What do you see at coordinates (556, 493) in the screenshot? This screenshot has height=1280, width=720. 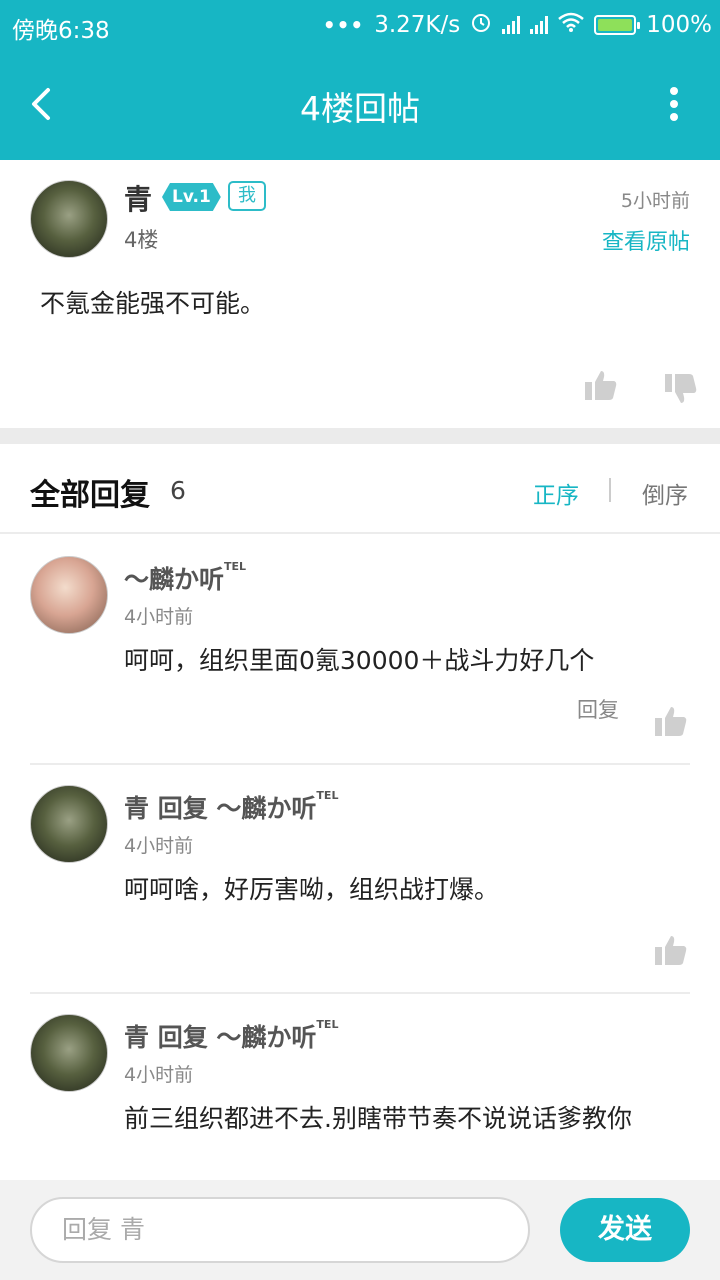 I see `sort-asc-button: 正序` at bounding box center [556, 493].